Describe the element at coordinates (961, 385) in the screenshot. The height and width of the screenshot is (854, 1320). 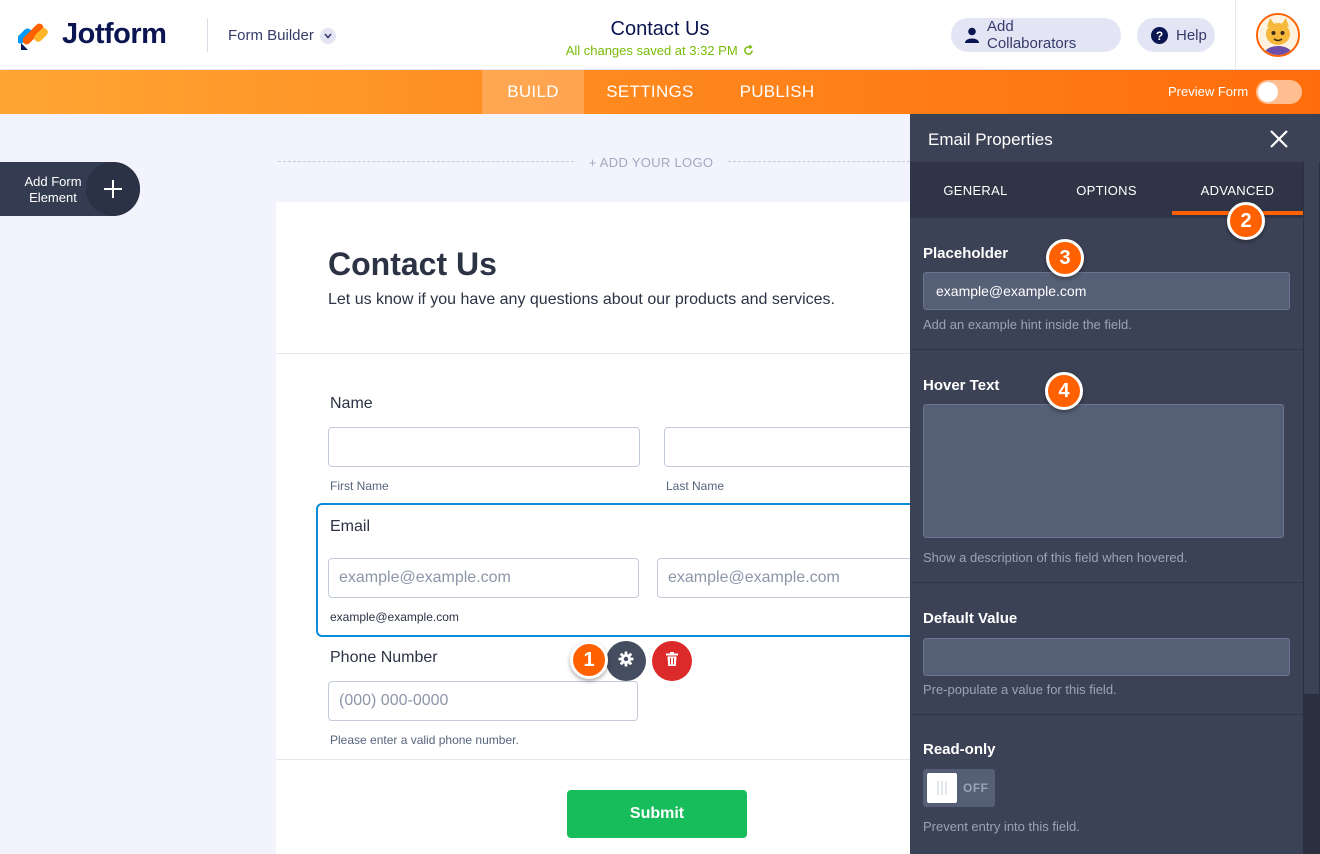
I see `hover-text-title: Hover Text` at that location.